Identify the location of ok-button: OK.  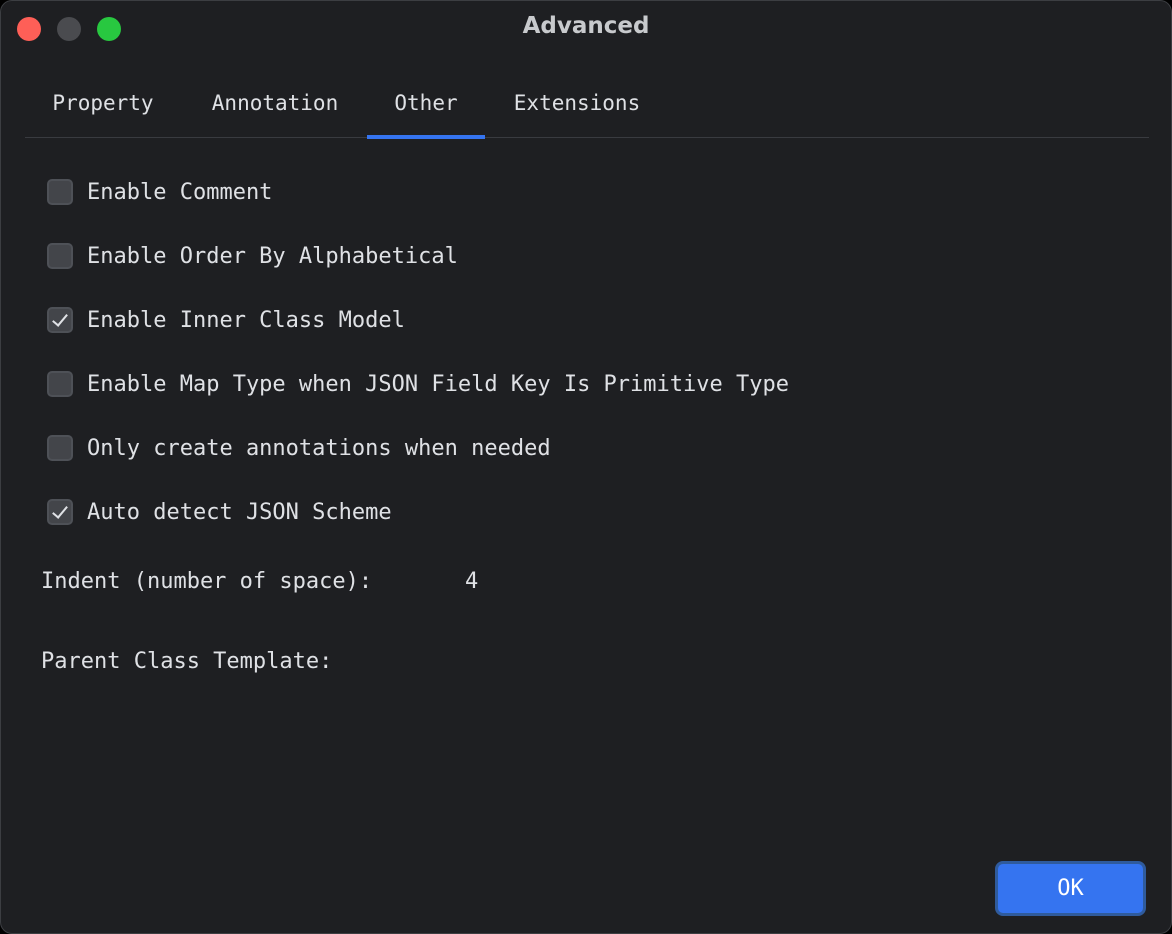
(1070, 888).